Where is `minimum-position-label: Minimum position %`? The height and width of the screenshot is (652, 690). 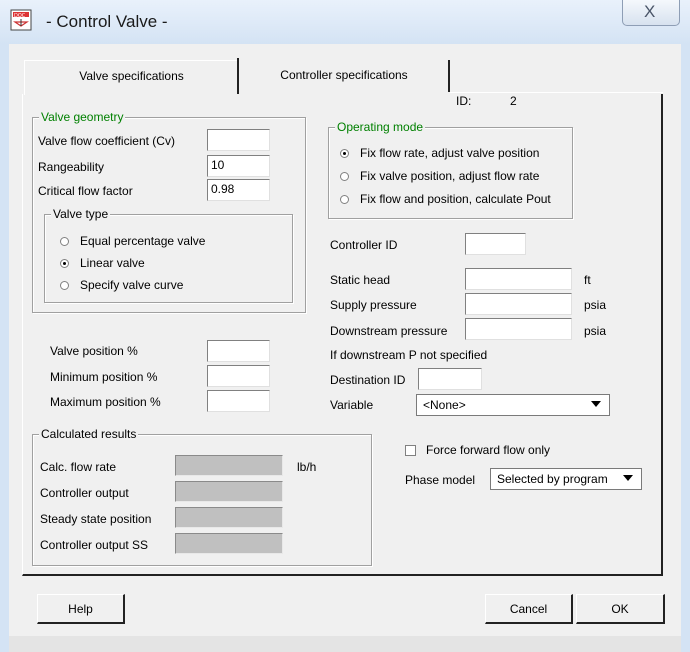
minimum-position-label: Minimum position % is located at coordinates (104, 377).